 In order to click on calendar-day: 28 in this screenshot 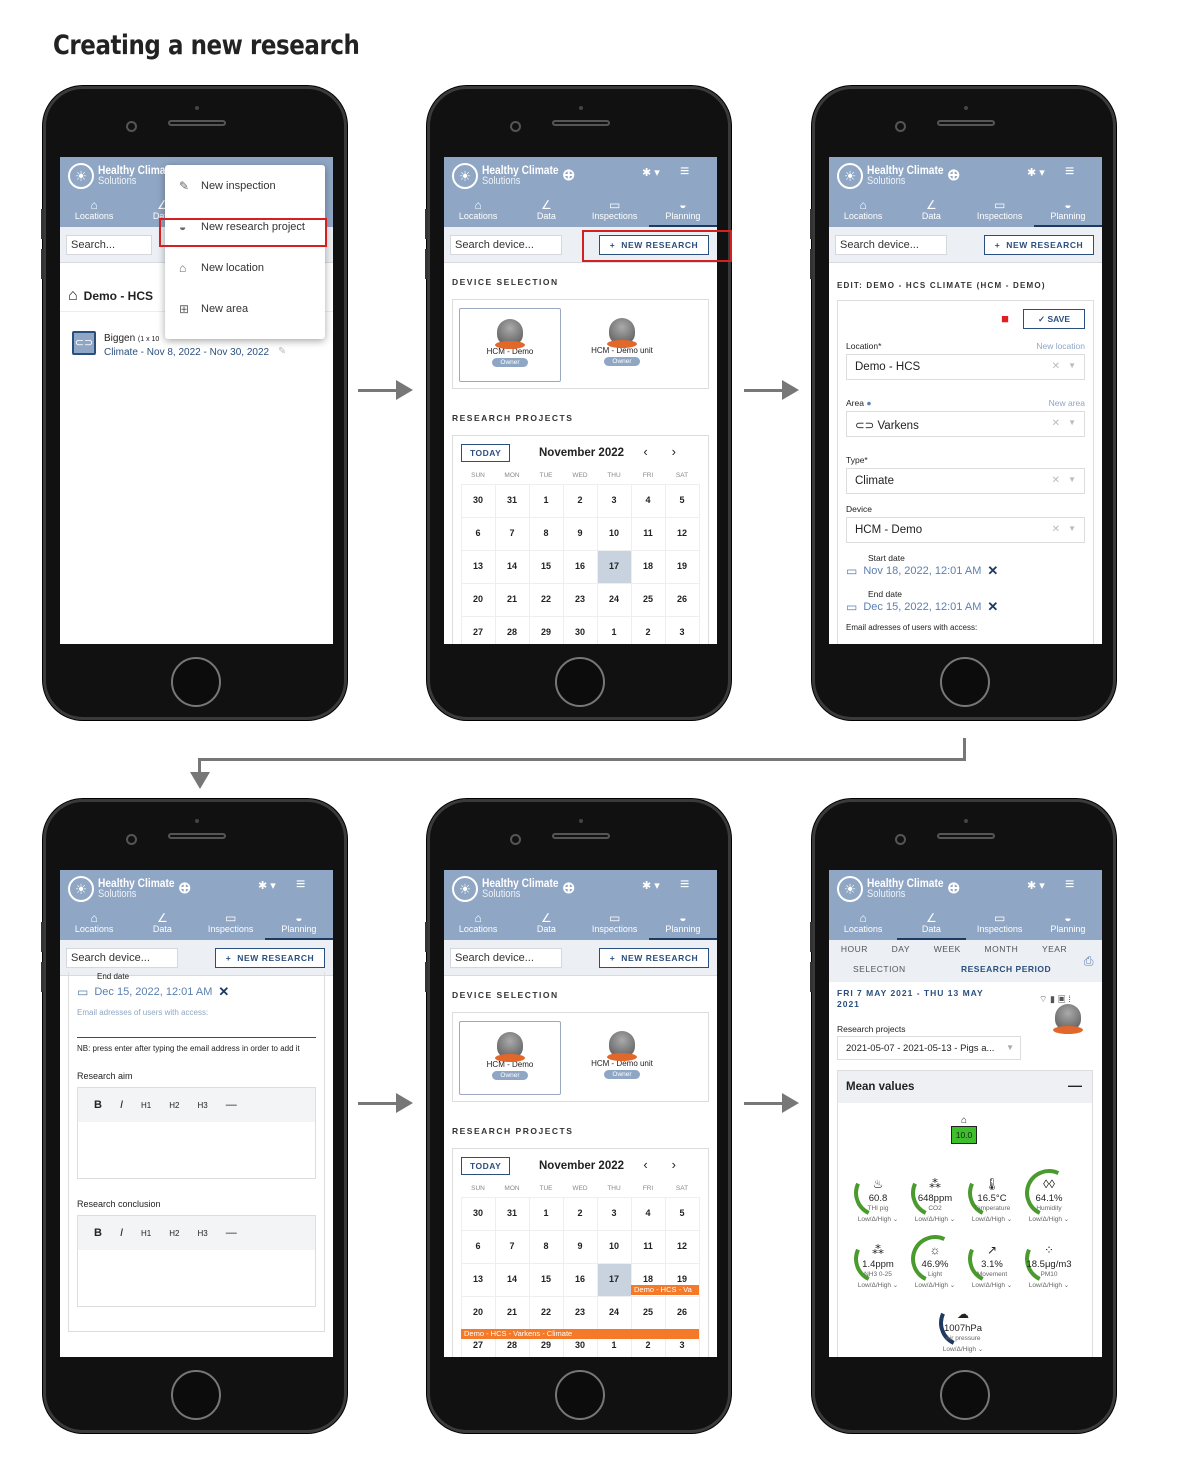, I will do `click(512, 629)`.